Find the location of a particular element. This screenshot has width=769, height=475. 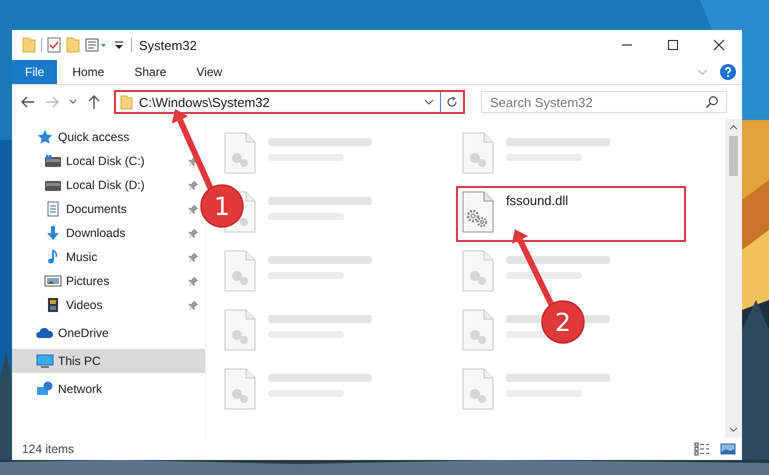

ribbon-tab: Home is located at coordinates (88, 72).